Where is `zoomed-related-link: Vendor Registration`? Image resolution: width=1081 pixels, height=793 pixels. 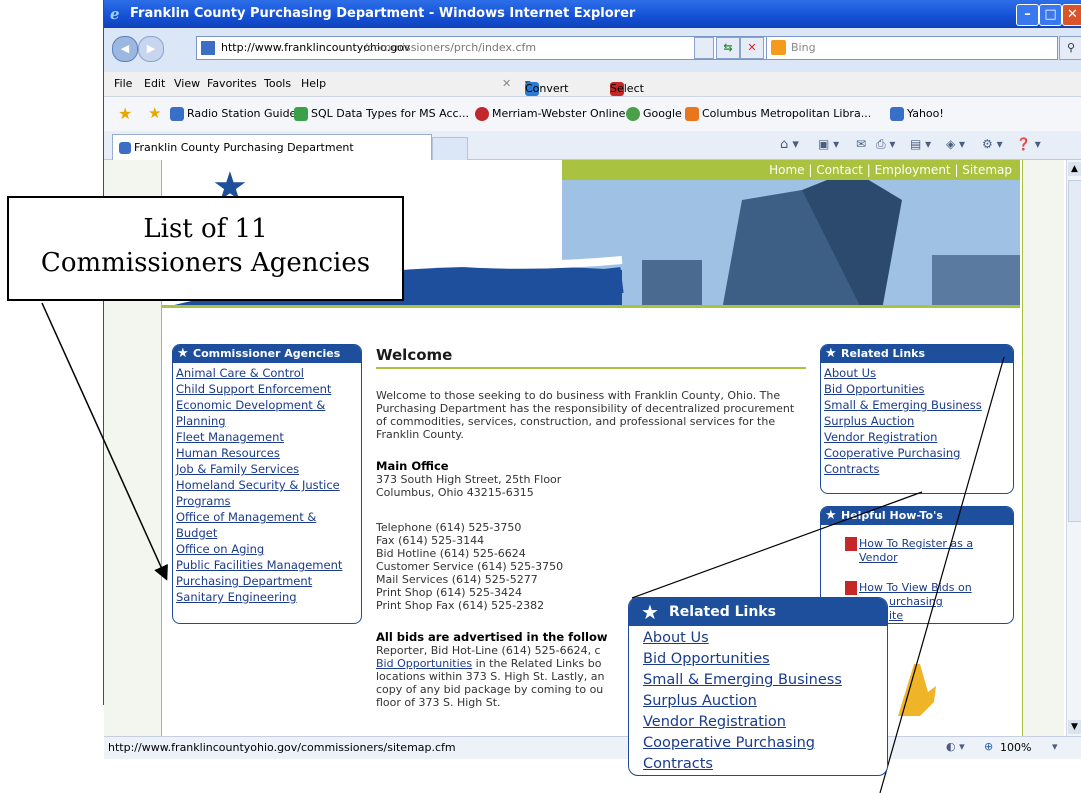 zoomed-related-link: Vendor Registration is located at coordinates (758, 722).